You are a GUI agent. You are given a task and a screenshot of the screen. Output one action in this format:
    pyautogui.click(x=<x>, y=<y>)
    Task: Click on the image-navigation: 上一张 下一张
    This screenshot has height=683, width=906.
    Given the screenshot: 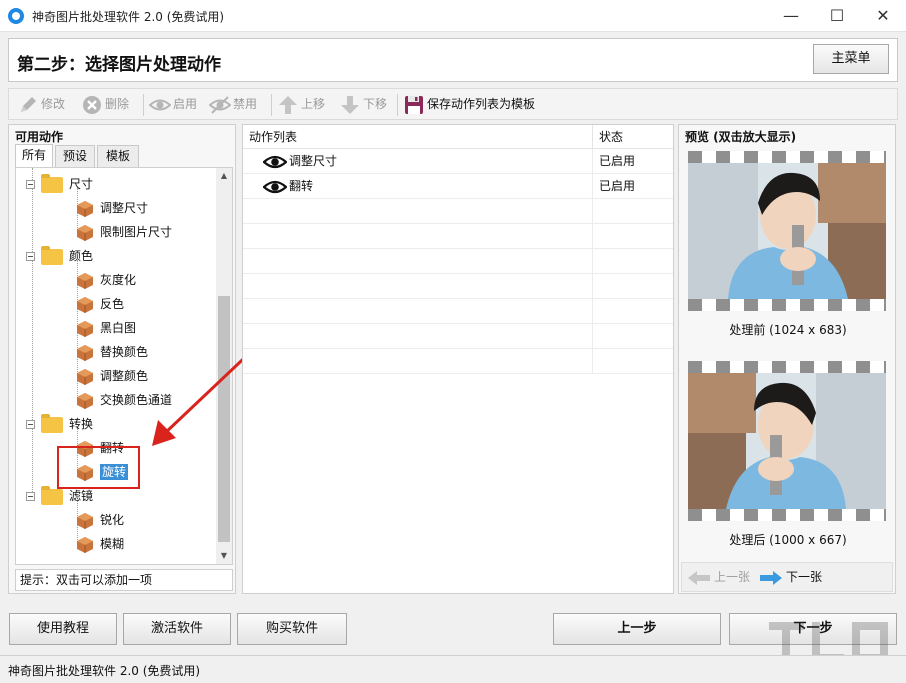 What is the action you would take?
    pyautogui.click(x=787, y=577)
    